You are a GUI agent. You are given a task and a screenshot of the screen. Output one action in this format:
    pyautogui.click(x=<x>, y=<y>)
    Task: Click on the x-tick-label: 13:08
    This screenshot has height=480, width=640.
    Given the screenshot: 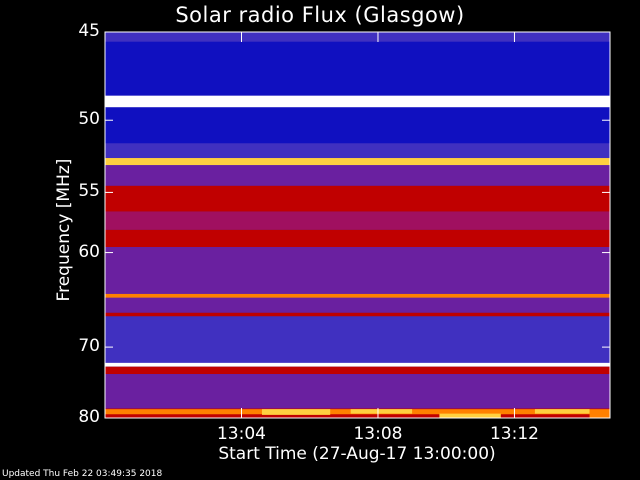 What is the action you would take?
    pyautogui.click(x=378, y=434)
    